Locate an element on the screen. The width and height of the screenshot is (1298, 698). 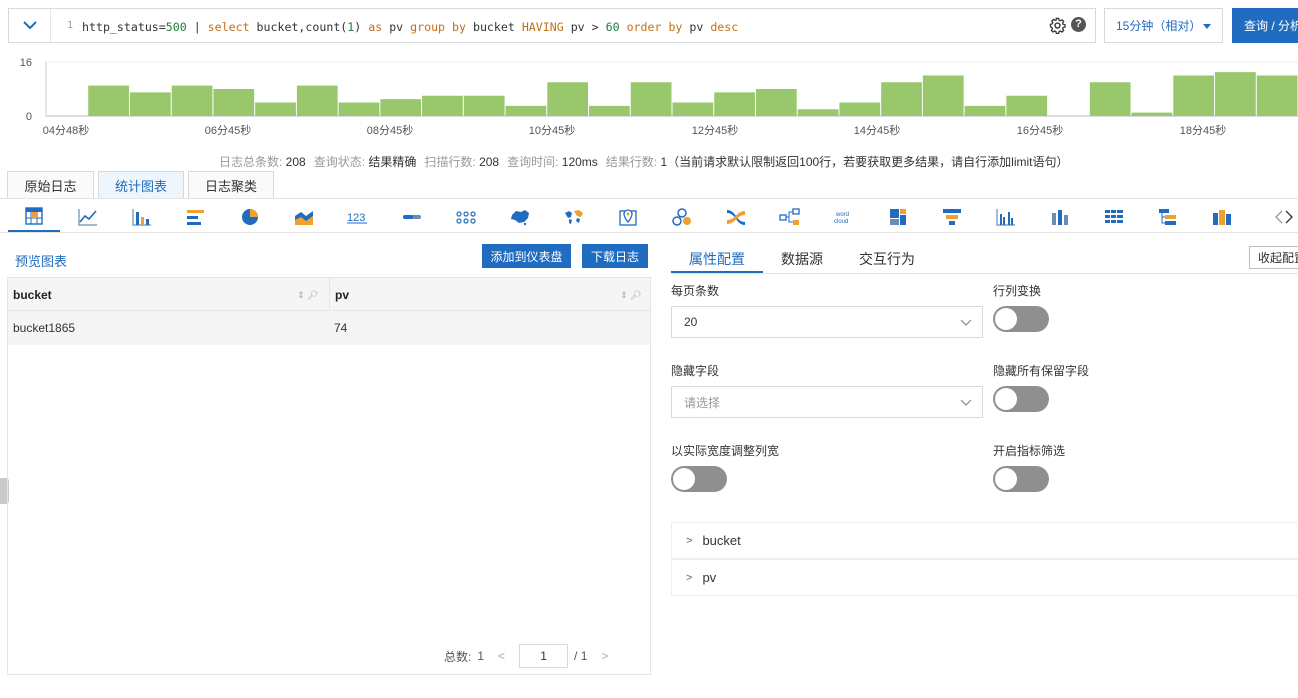
stat-value: 1（当前请求默认限制返回100行，若要获取更多结果，请自行添加limit语句） is located at coordinates (864, 162).